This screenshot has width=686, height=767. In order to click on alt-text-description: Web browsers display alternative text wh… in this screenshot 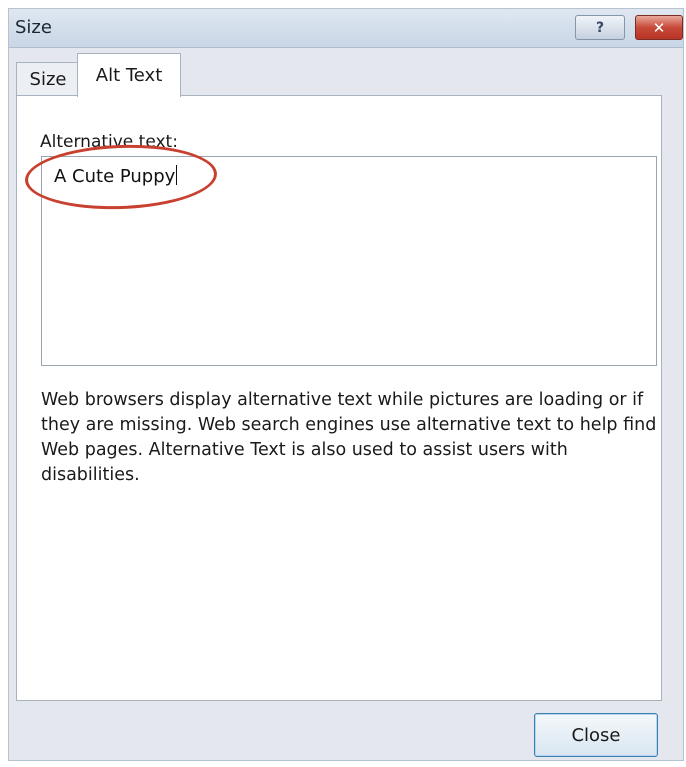, I will do `click(349, 437)`.